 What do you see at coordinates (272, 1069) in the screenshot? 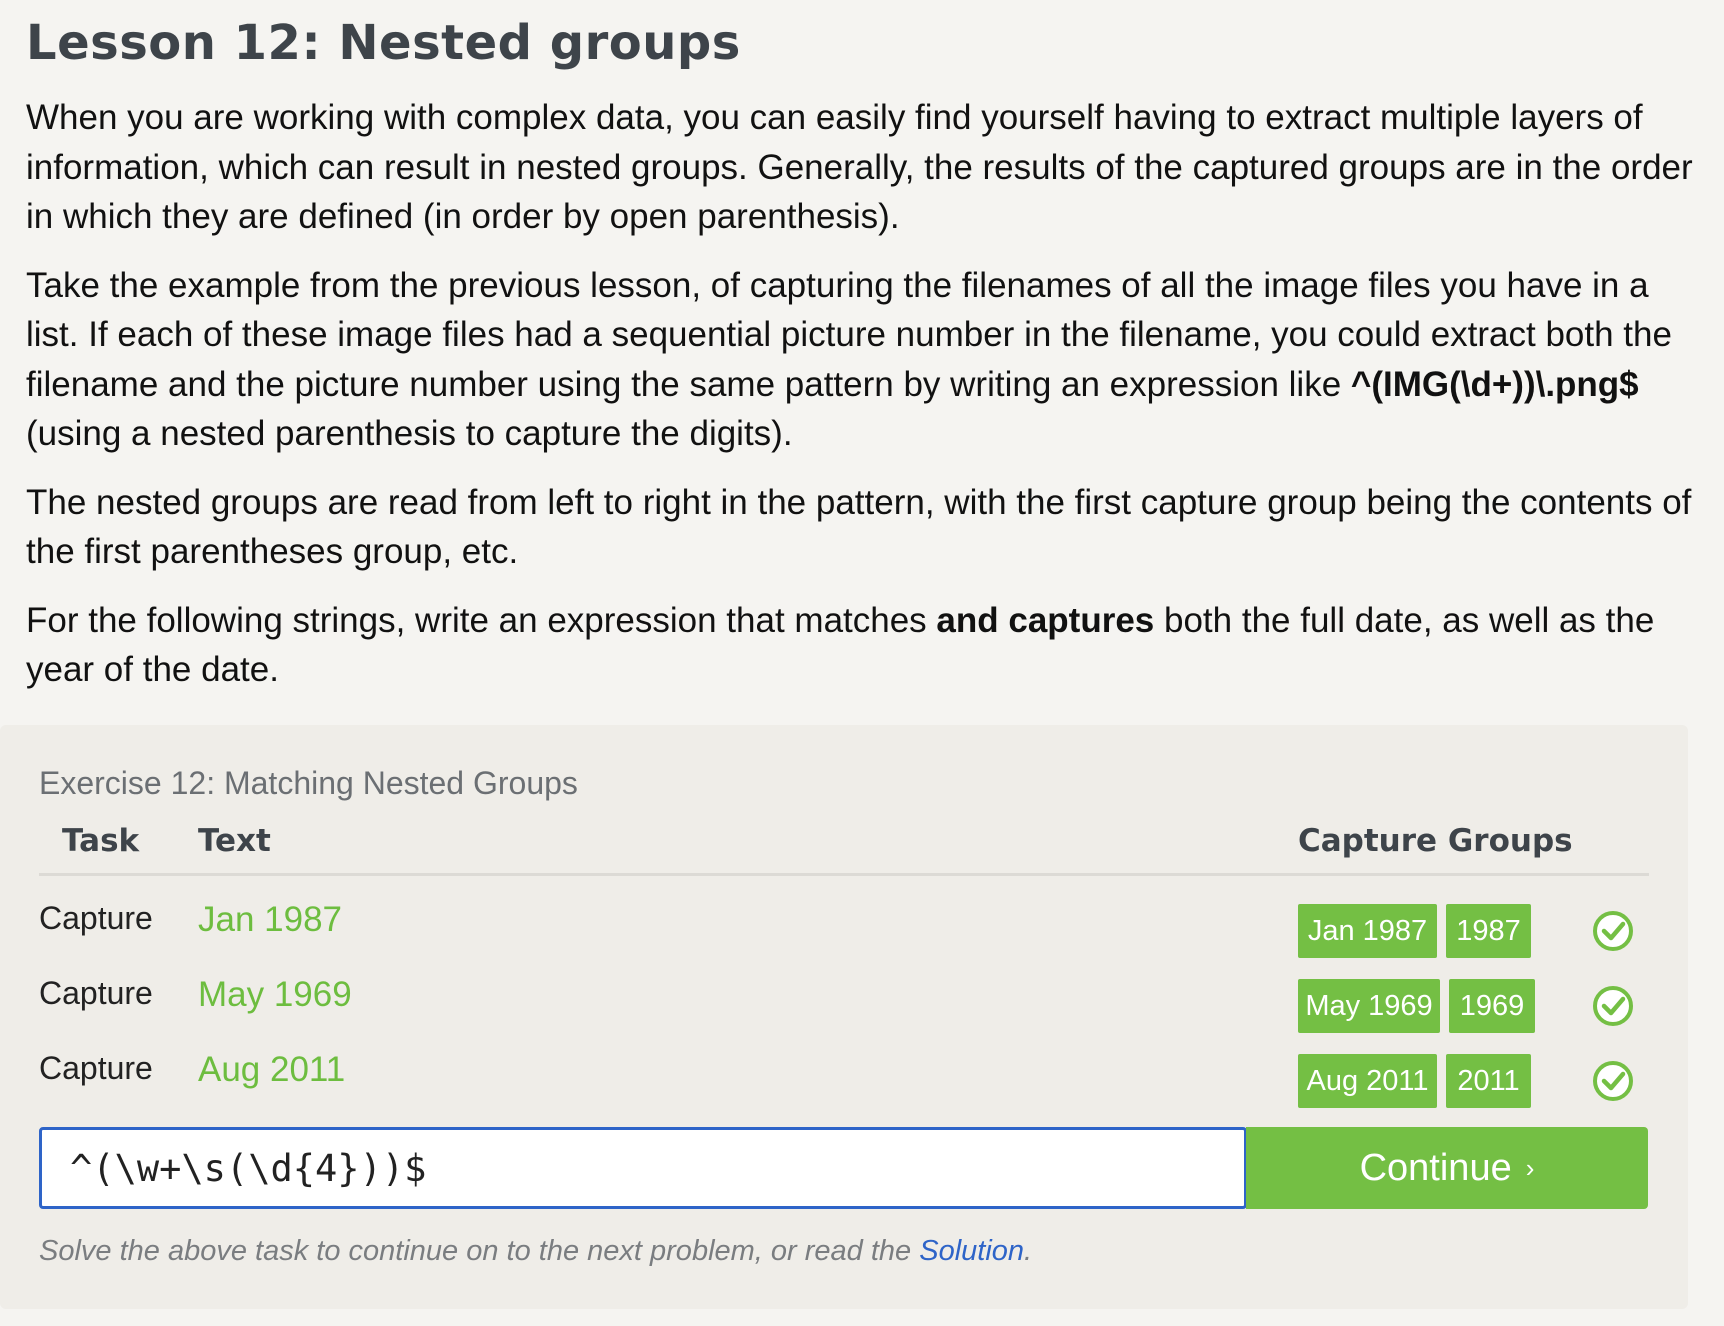
I see `row-text: Aug 2011` at bounding box center [272, 1069].